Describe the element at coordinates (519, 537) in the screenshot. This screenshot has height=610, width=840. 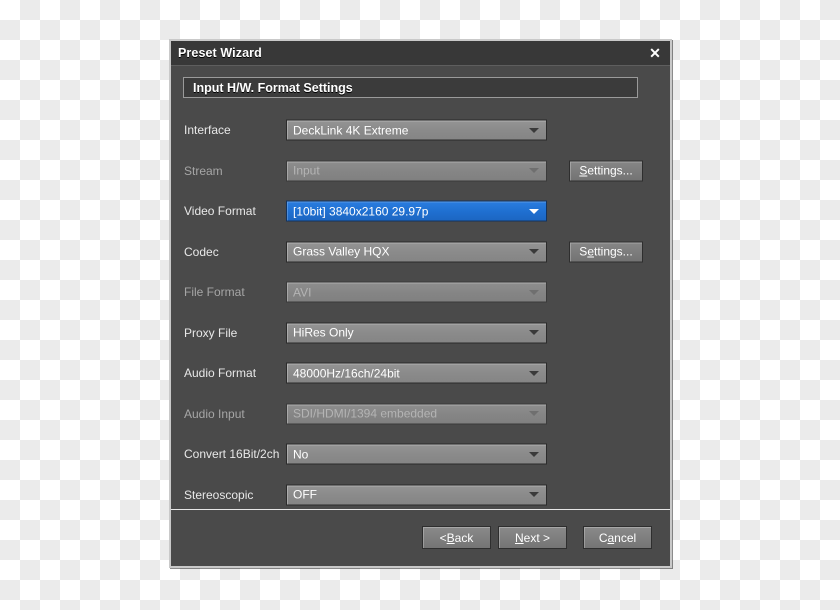
I see `next-mnemonic: N` at that location.